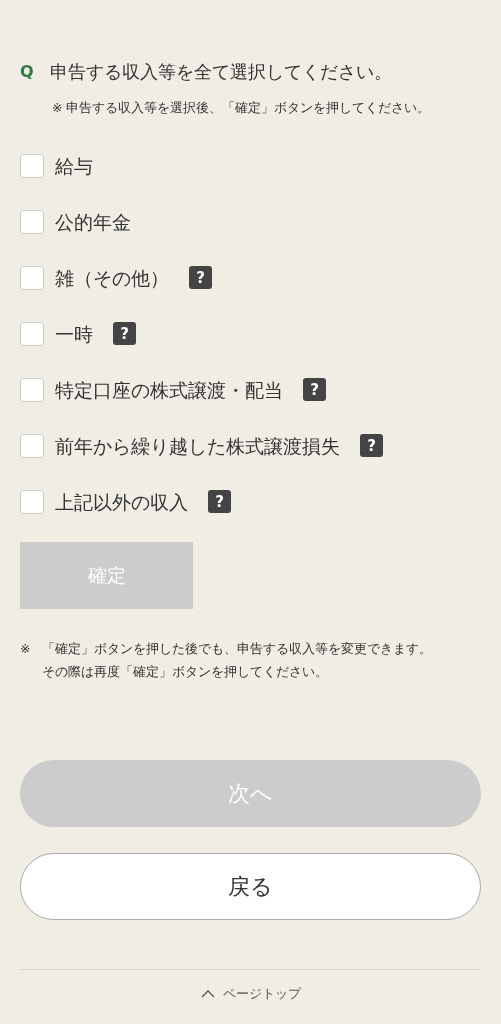 This screenshot has width=501, height=1024. I want to click on footnote-mark: ※, so click(26, 648).